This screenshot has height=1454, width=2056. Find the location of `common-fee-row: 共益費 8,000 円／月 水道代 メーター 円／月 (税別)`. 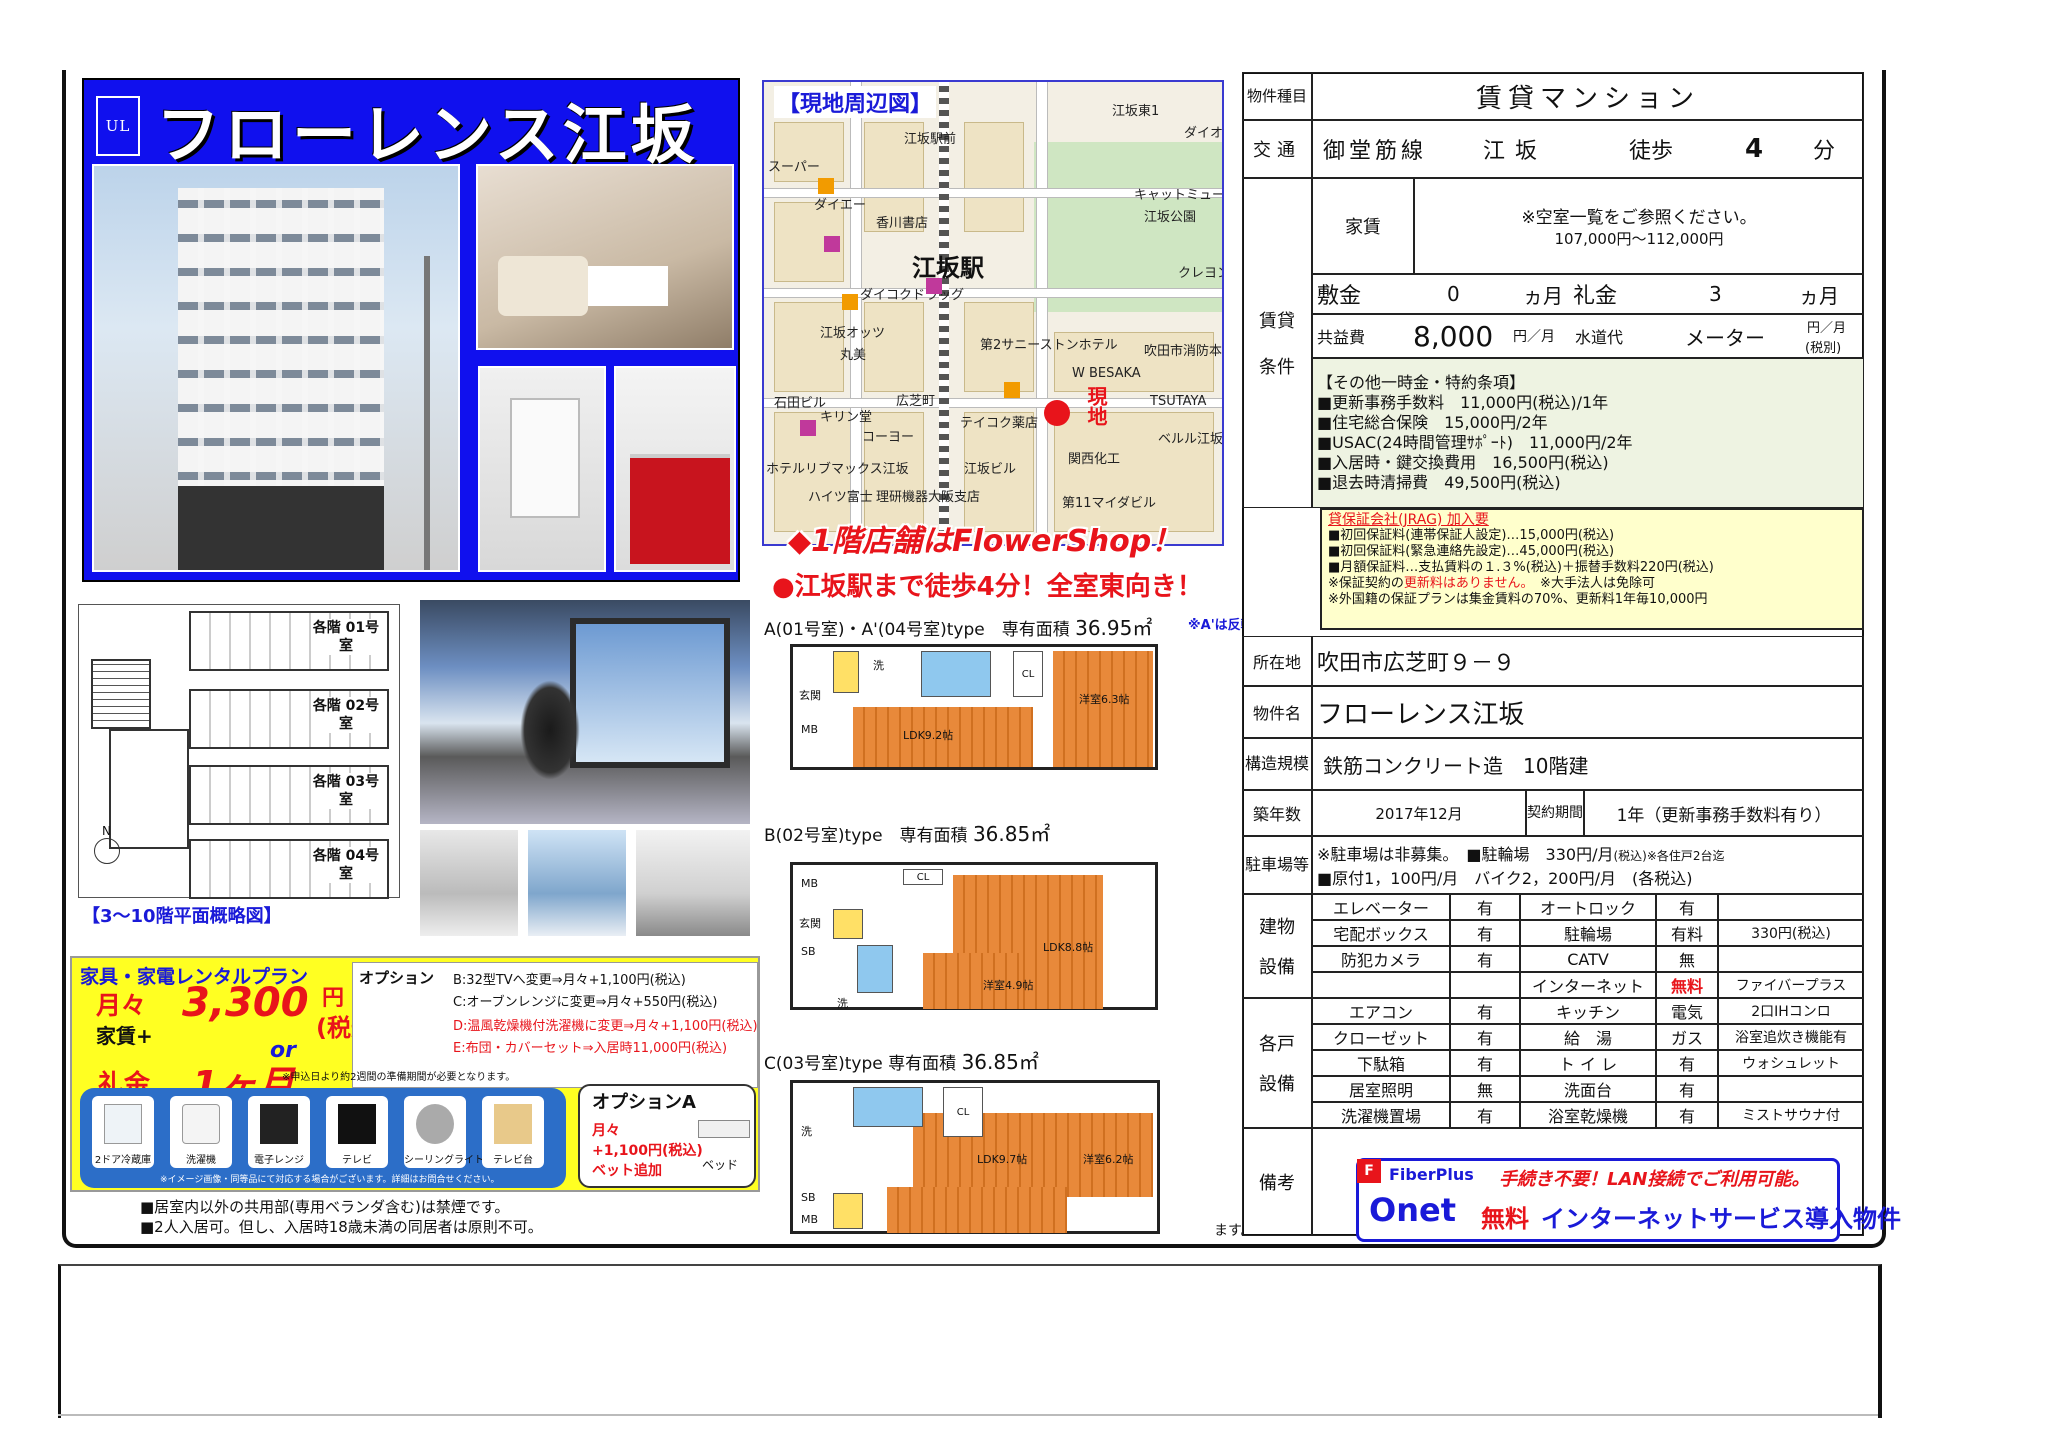

common-fee-row: 共益費 8,000 円／月 水道代 メーター 円／月 (税別) is located at coordinates (1588, 336).